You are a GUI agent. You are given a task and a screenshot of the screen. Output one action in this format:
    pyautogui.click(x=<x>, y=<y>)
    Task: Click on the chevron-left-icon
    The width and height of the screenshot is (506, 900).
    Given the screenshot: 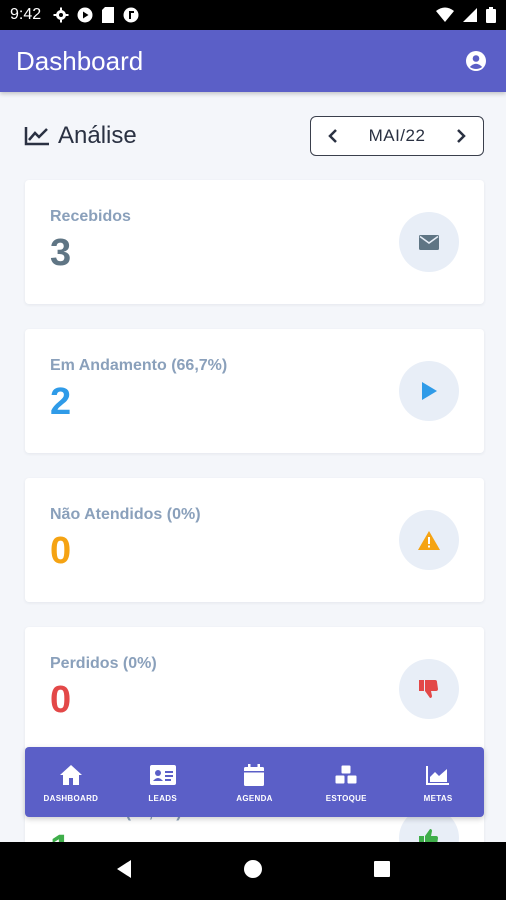 What is the action you would take?
    pyautogui.click(x=332, y=136)
    